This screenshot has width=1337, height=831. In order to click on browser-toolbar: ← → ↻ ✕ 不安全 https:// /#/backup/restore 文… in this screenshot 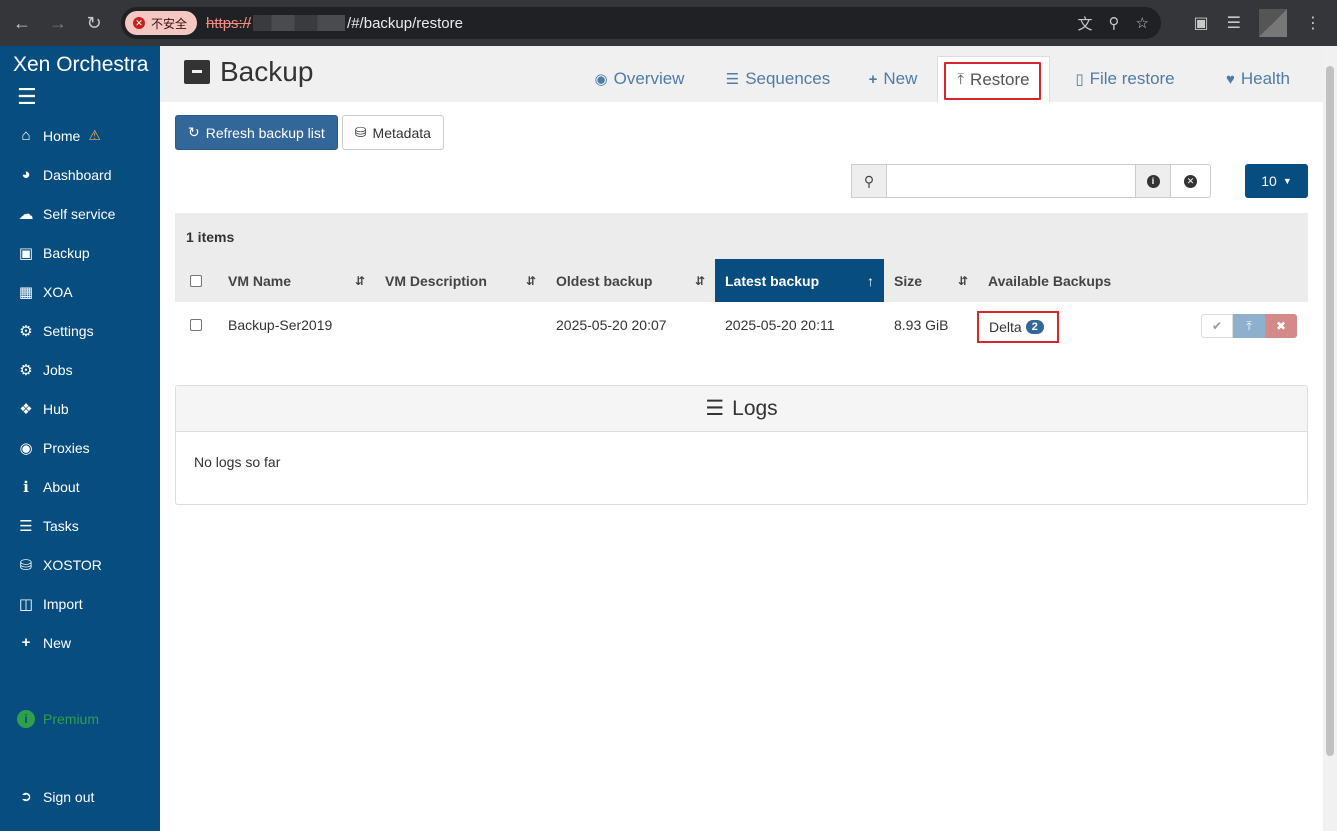, I will do `click(668, 23)`.